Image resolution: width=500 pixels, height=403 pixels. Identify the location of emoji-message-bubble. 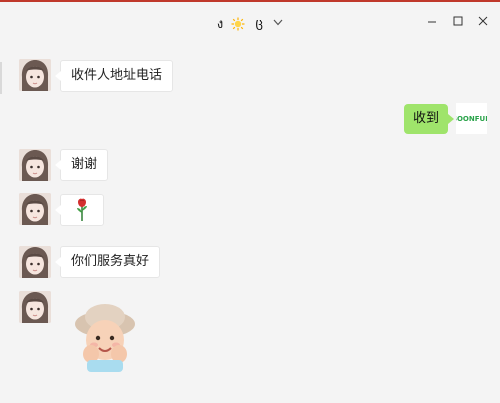
(79, 210).